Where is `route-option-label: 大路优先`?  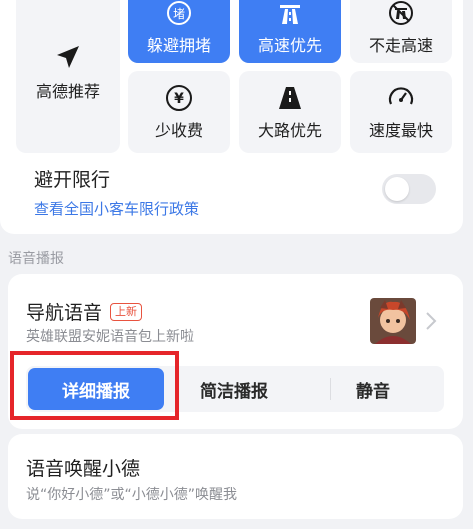
route-option-label: 大路优先 is located at coordinates (289, 130).